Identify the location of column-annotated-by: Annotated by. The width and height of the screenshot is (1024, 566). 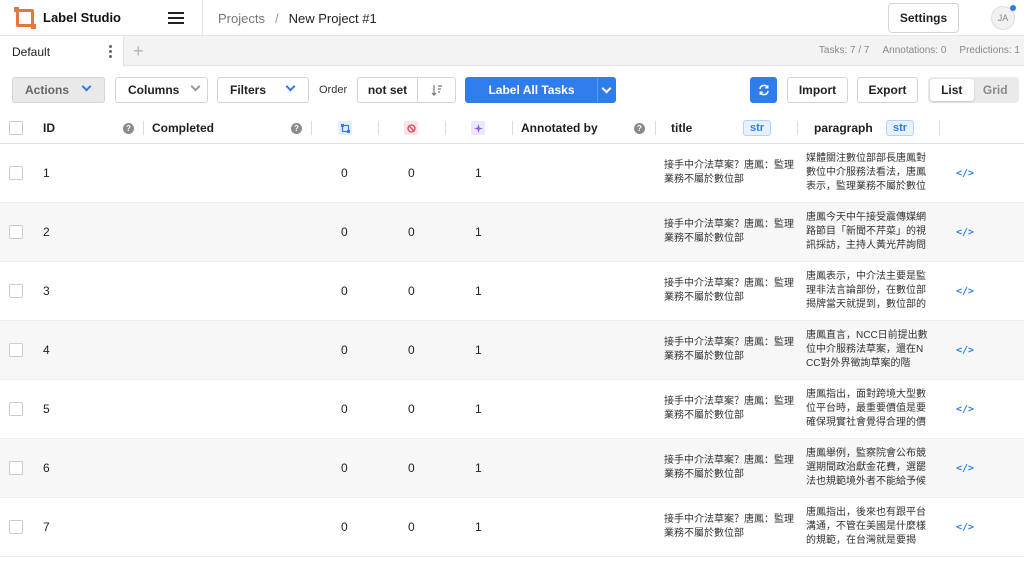
(559, 128).